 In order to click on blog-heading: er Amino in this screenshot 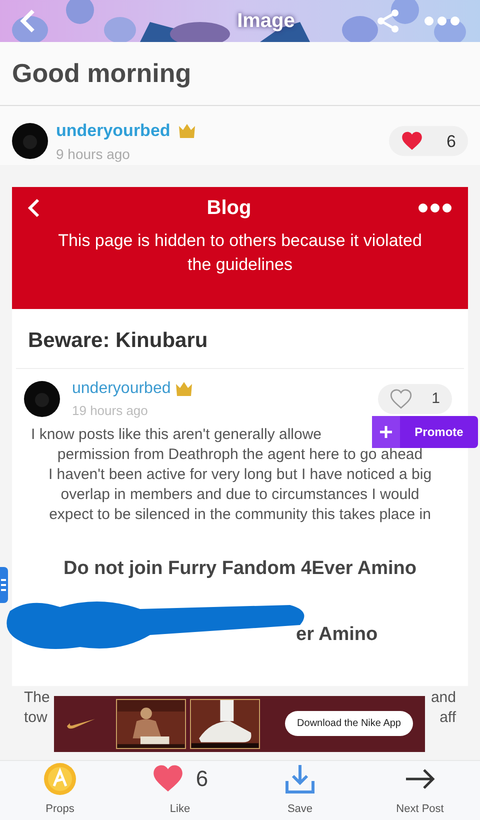, I will do `click(337, 634)`.